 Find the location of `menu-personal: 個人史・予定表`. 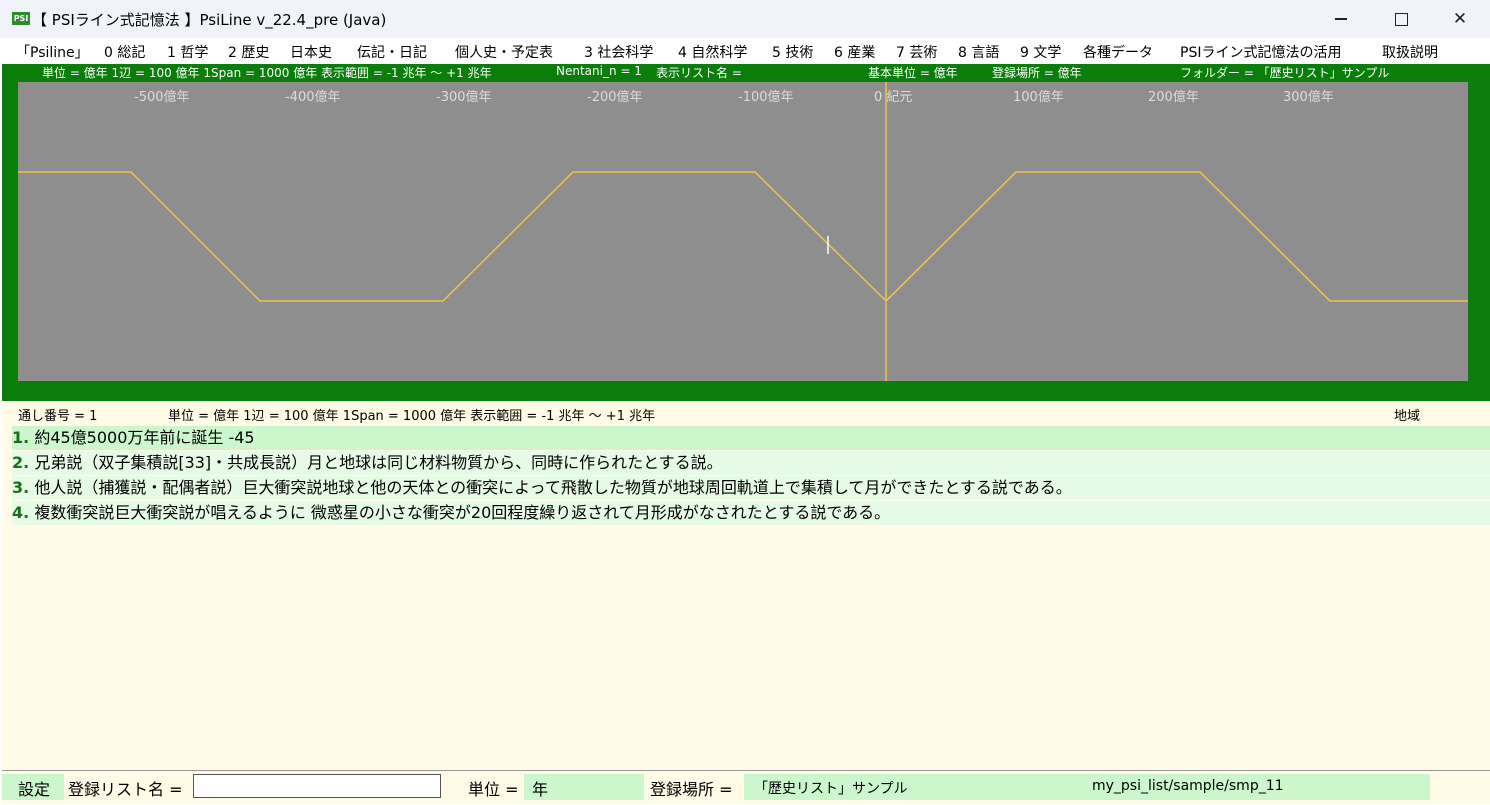

menu-personal: 個人史・予定表 is located at coordinates (504, 52).